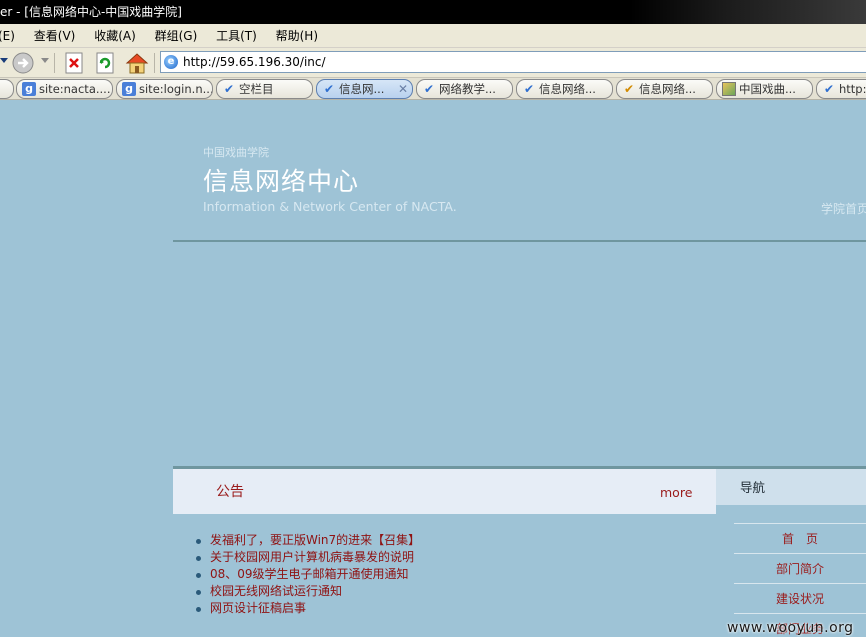 The image size is (866, 637). What do you see at coordinates (55, 36) in the screenshot?
I see `menu-view: 查看(V)` at bounding box center [55, 36].